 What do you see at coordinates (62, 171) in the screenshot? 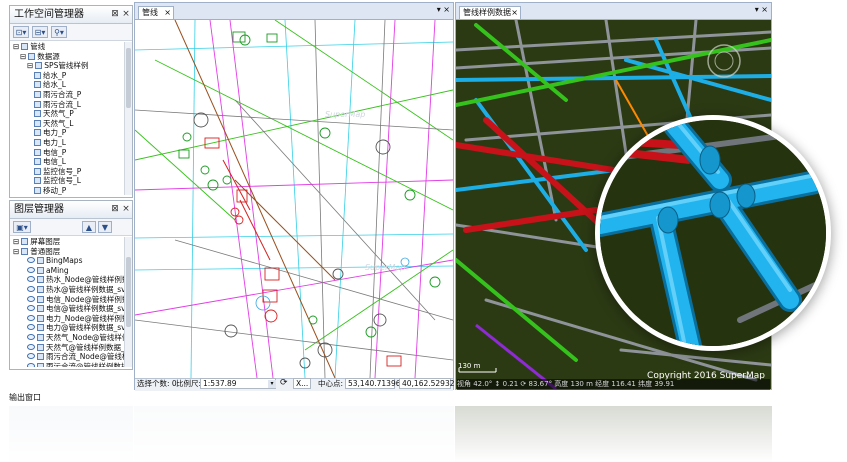
I see `workspace_panel-tree-label: 监控信号_P` at bounding box center [62, 171].